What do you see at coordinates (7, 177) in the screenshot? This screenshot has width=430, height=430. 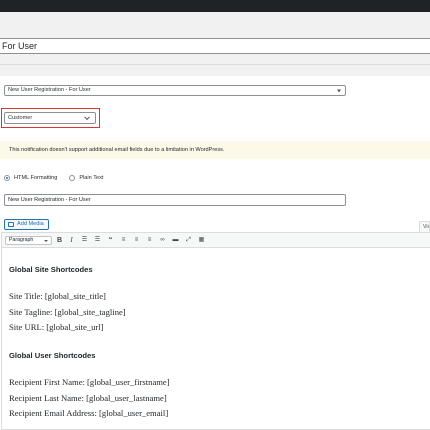 I see `html-formatting-radio` at bounding box center [7, 177].